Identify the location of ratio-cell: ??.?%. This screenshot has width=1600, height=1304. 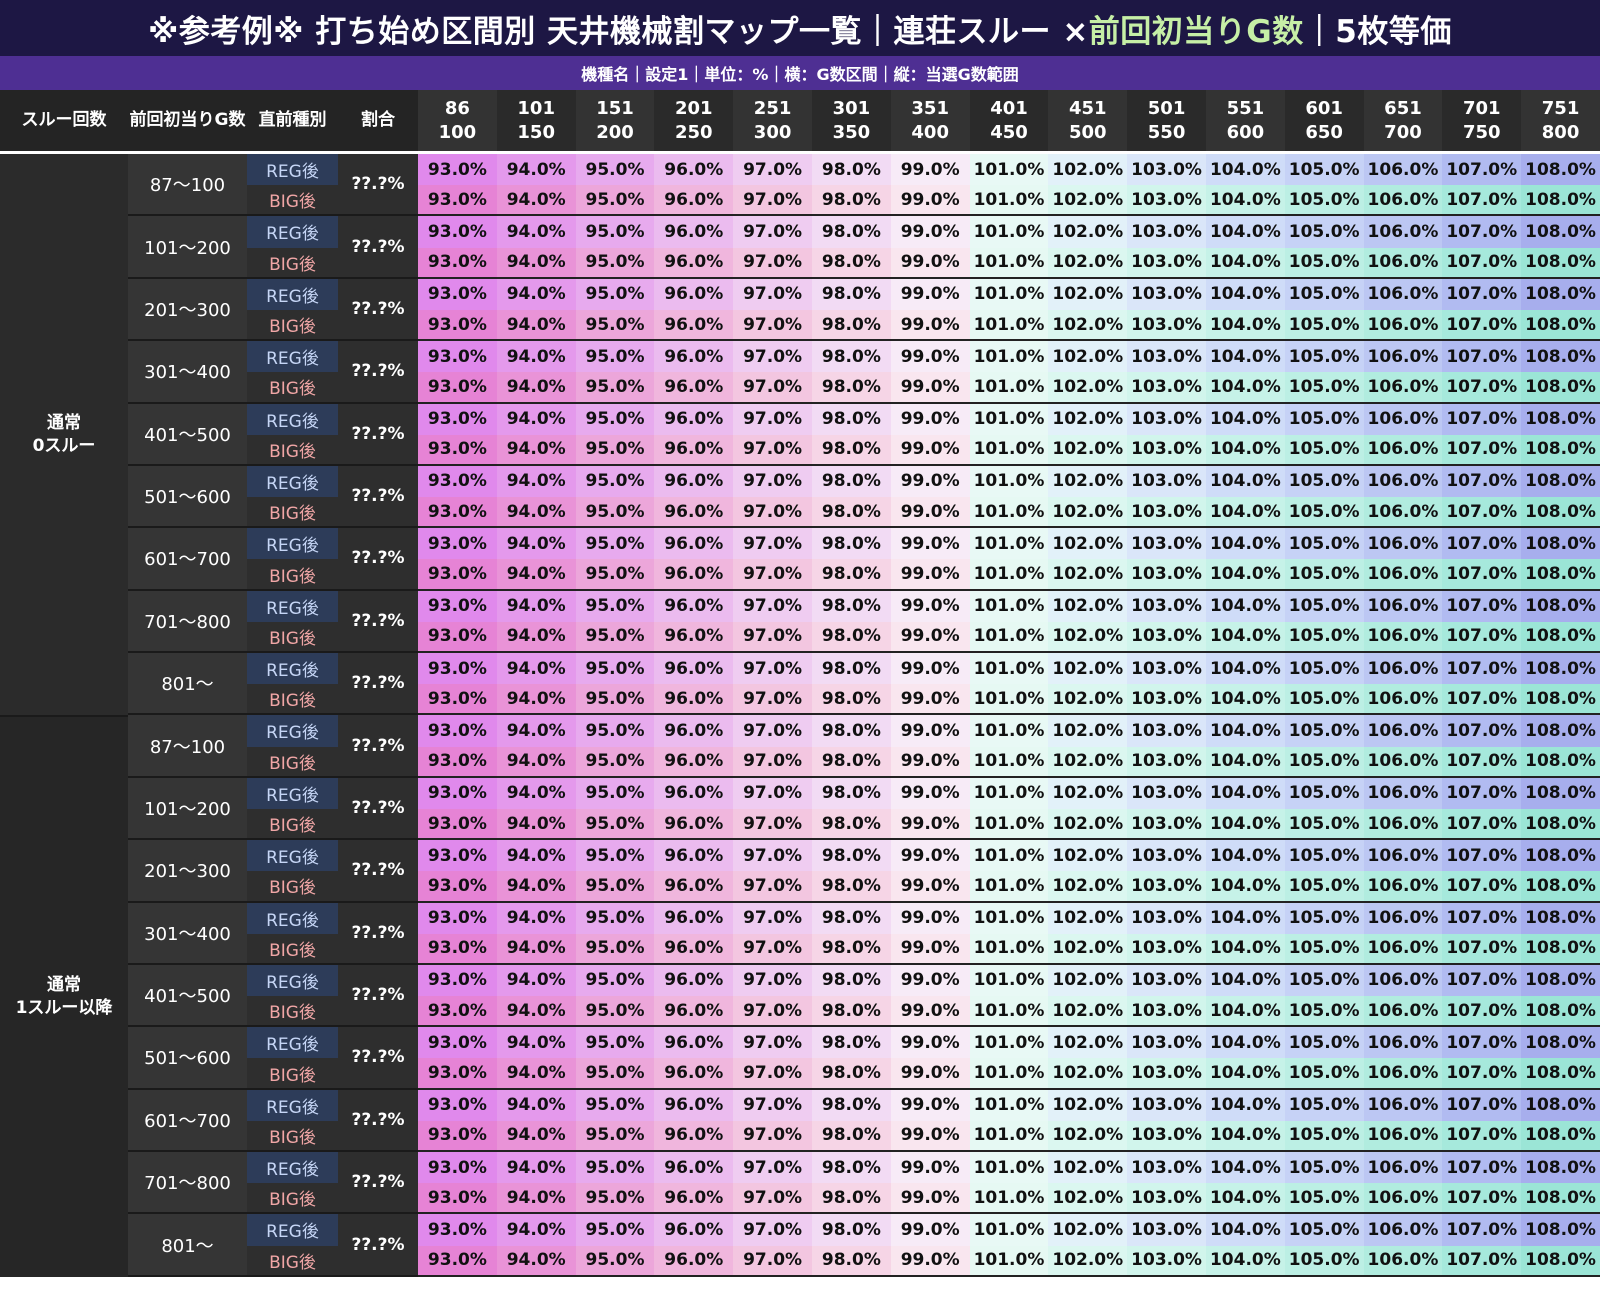
(378, 1120).